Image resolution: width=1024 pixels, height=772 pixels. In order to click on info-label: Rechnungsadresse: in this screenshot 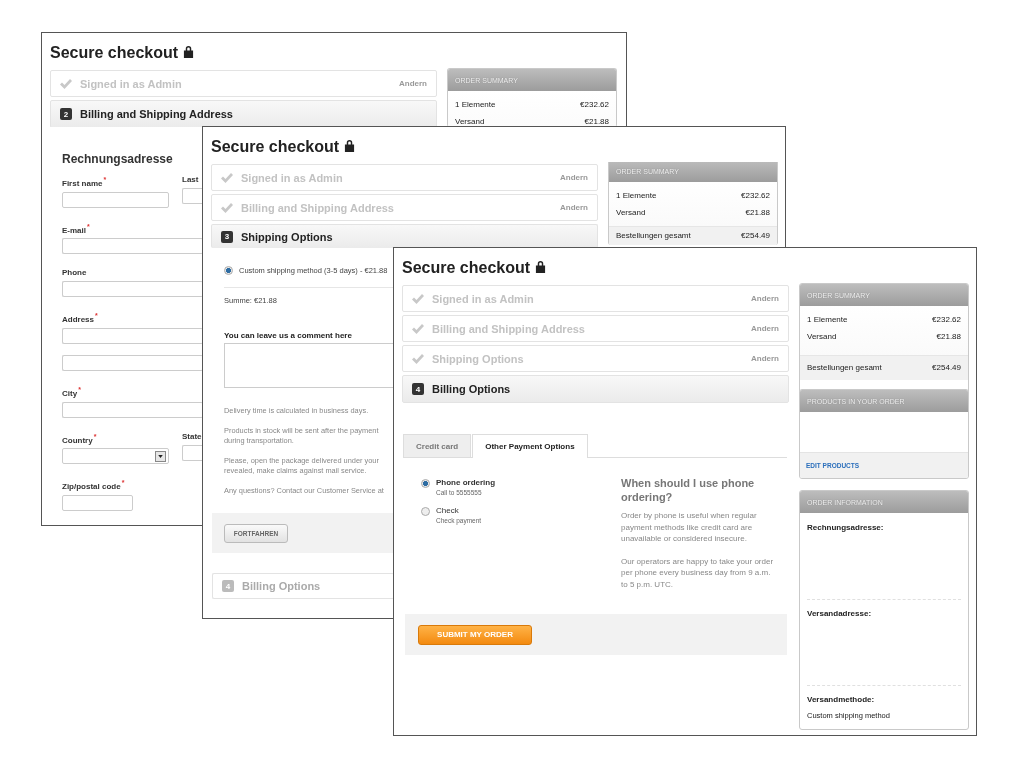, I will do `click(846, 527)`.